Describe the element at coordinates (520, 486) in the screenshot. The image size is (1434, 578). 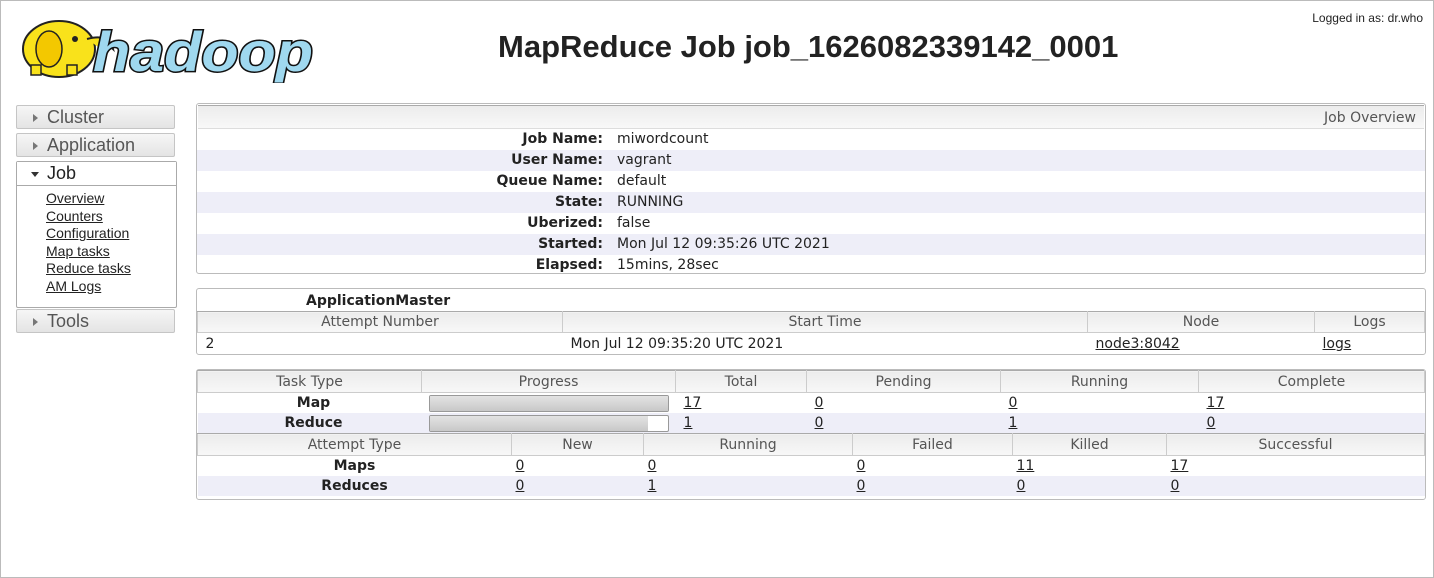
I see `reduces-new-link: 0` at that location.